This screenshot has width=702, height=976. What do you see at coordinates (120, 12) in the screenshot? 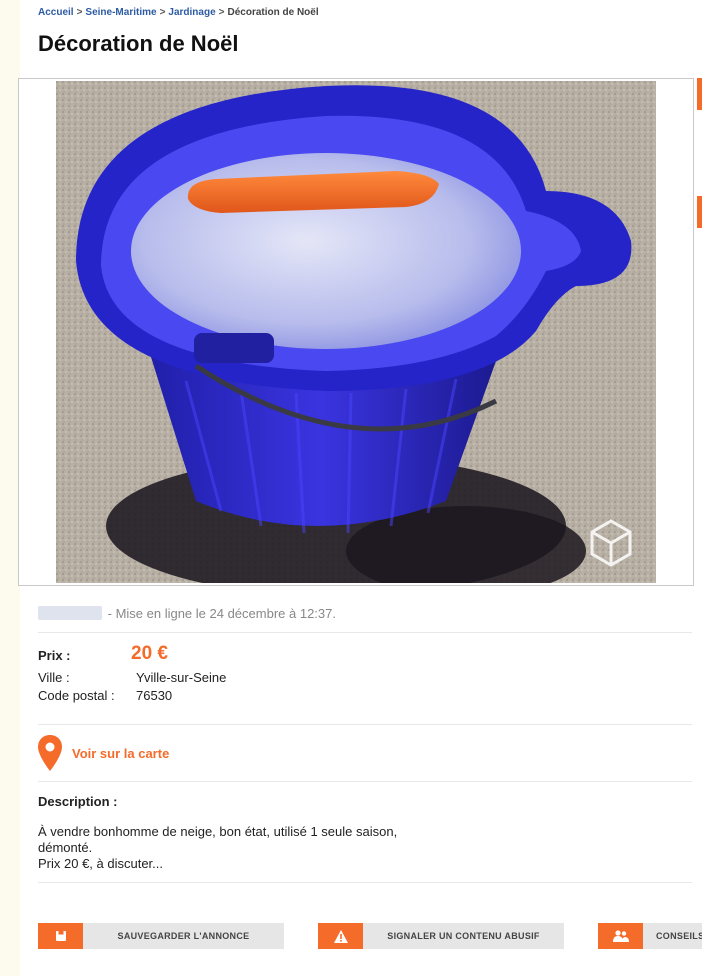
I see `breadcrumb-link-seine-maritime: Seine-Maritime` at bounding box center [120, 12].